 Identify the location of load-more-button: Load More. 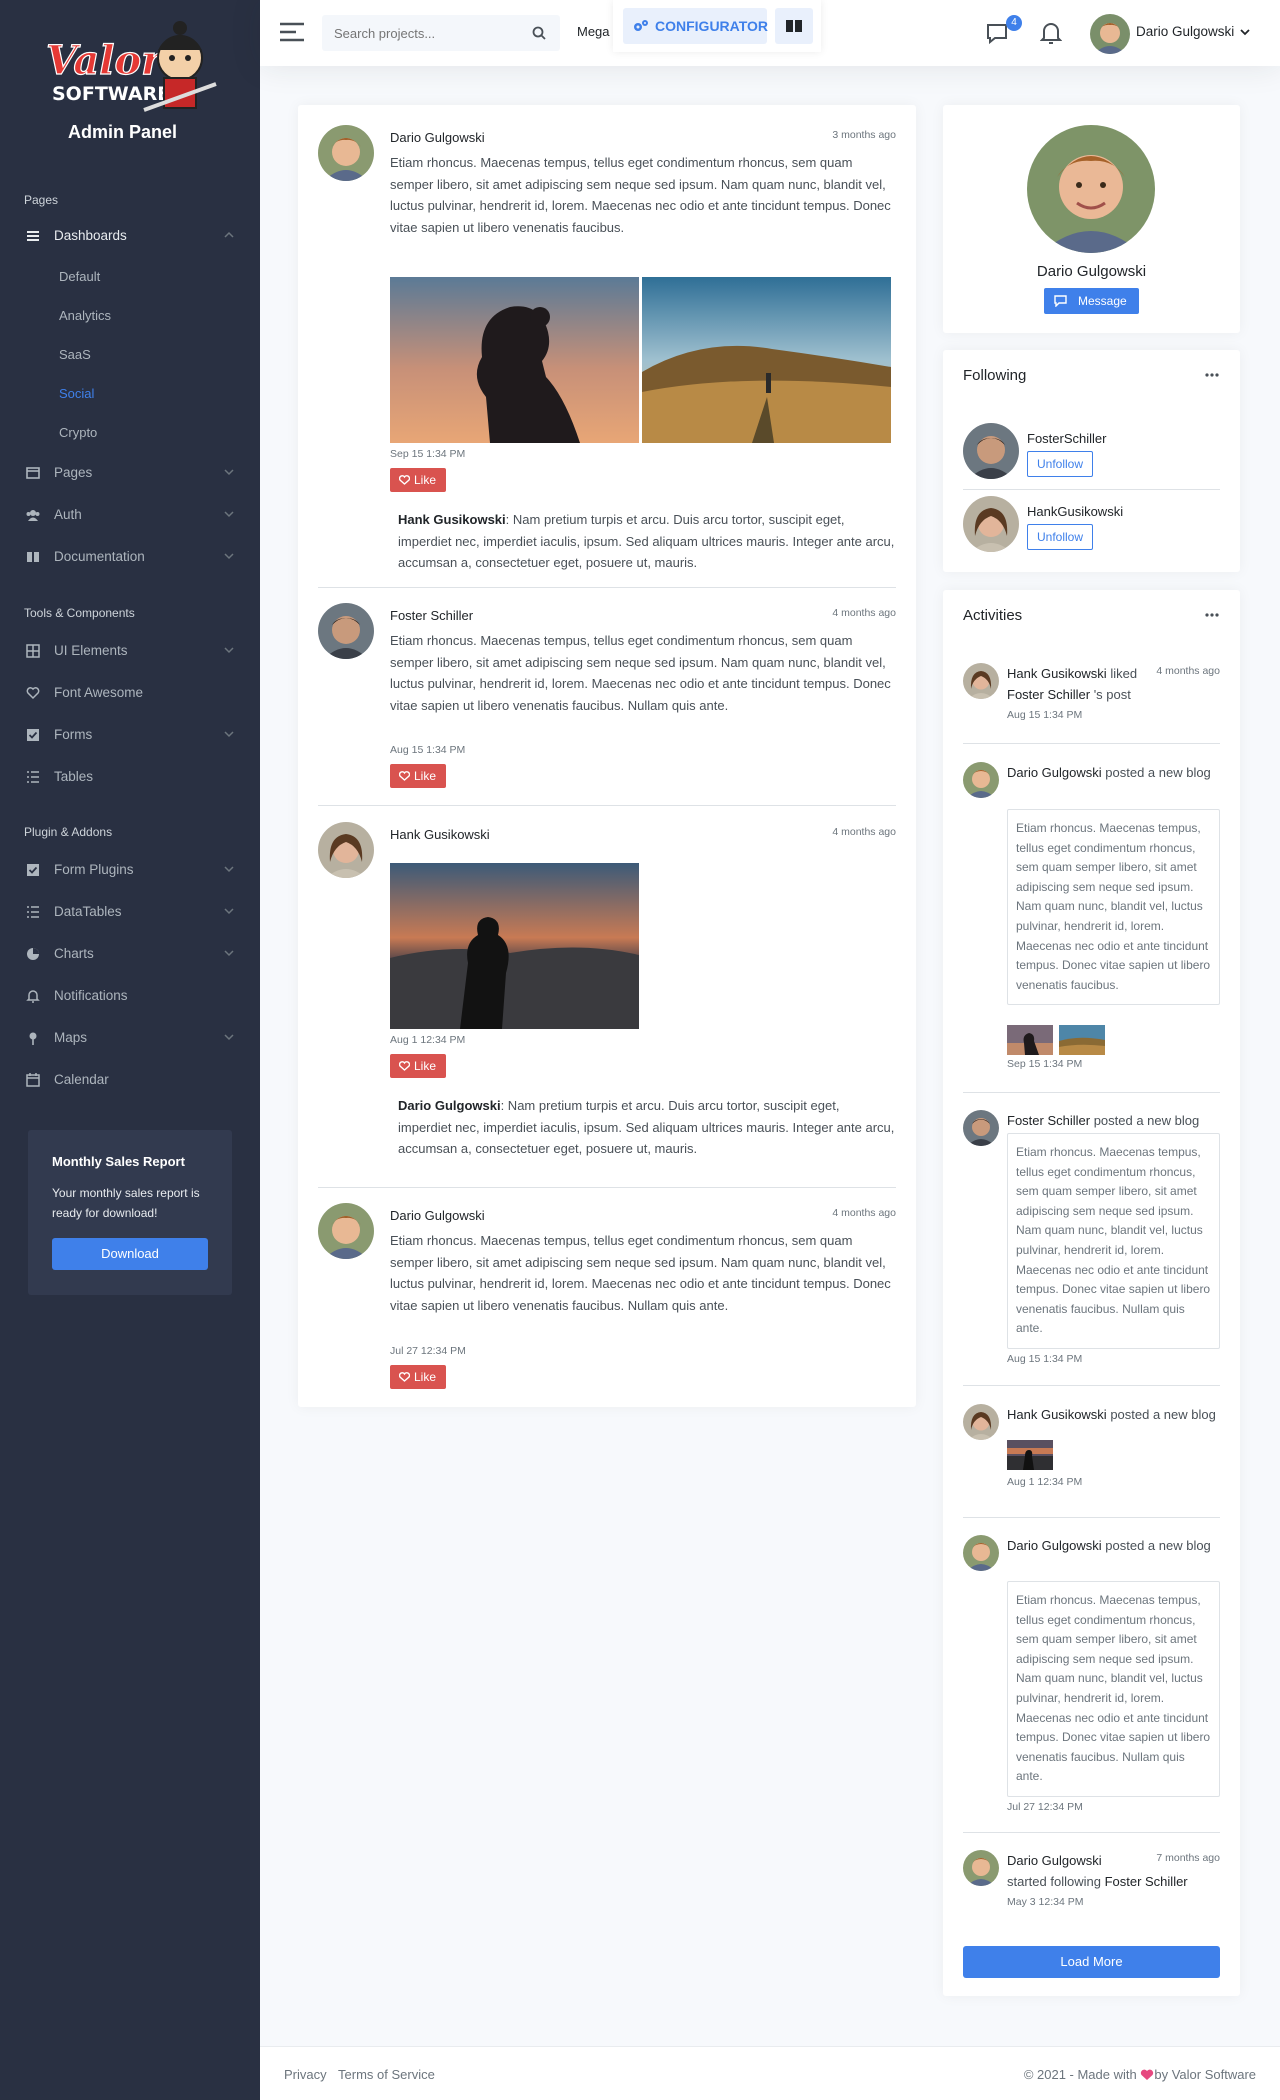
(1091, 1962).